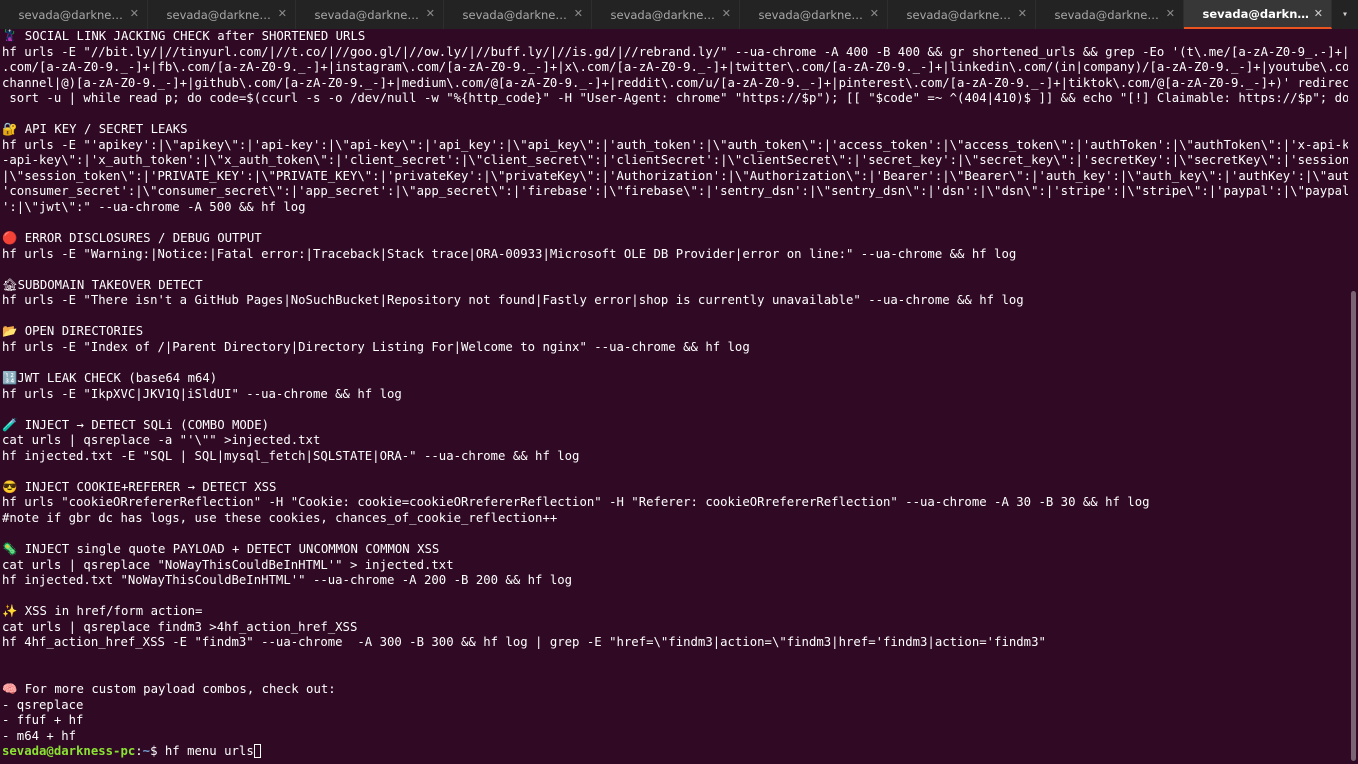 The width and height of the screenshot is (1358, 764). What do you see at coordinates (157, 751) in the screenshot?
I see `prompt-symbol: $` at bounding box center [157, 751].